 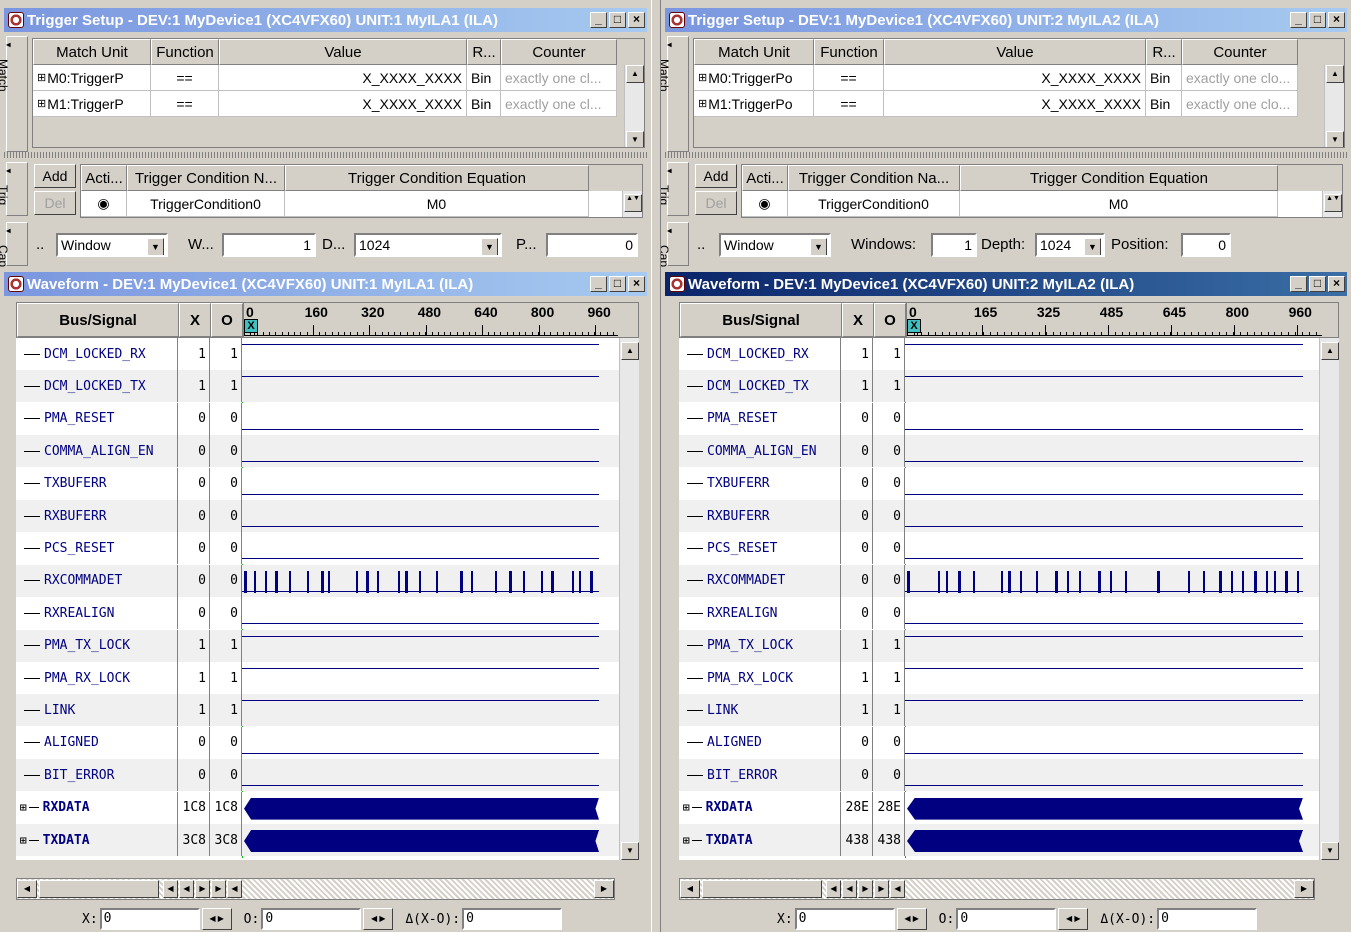 I want to click on match-col-header: Counter, so click(x=559, y=52).